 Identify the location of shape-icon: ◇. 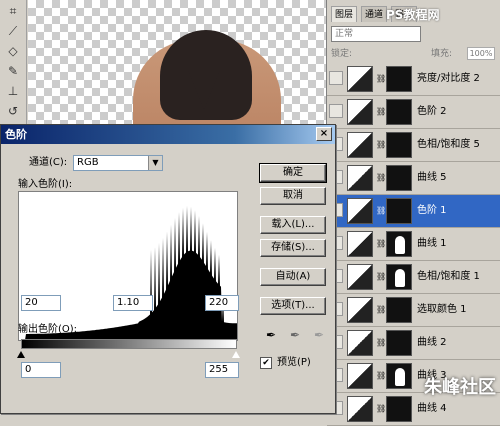
(13, 51).